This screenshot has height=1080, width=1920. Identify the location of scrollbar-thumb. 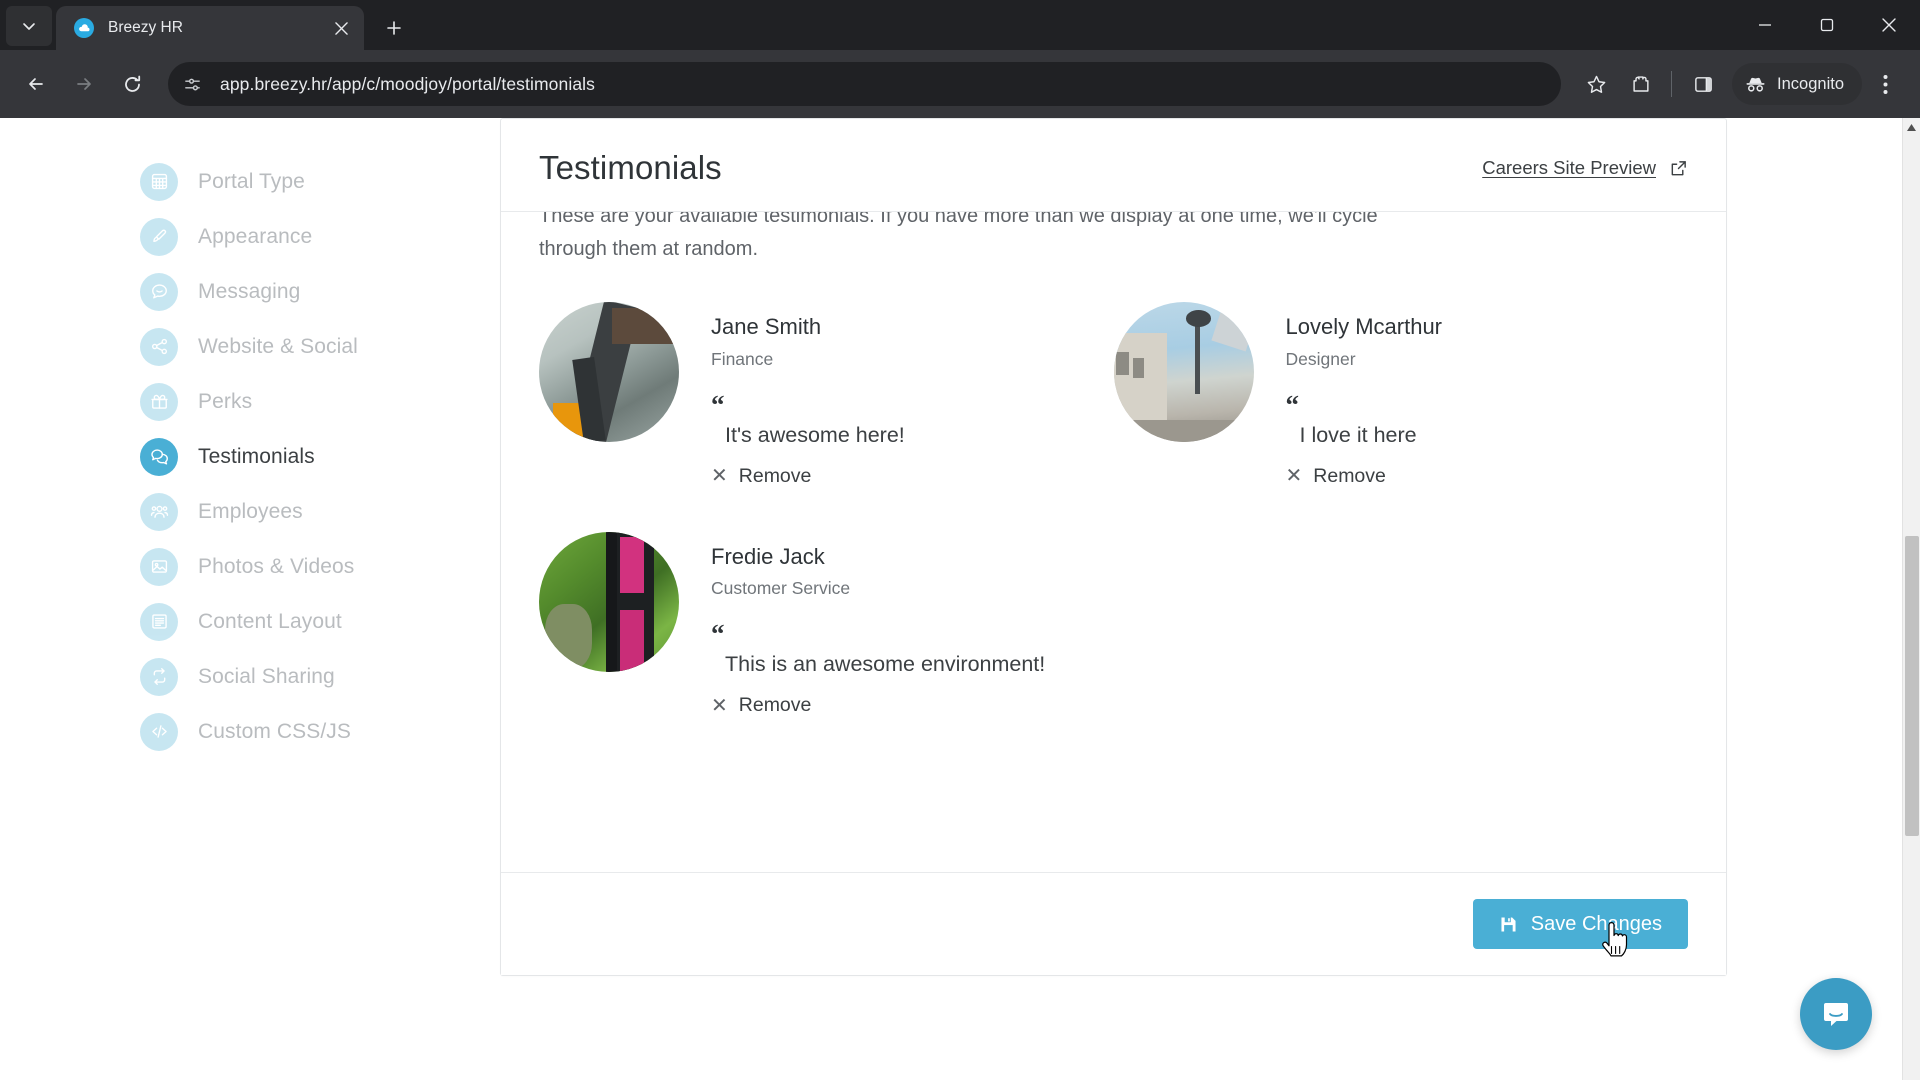
(1912, 686).